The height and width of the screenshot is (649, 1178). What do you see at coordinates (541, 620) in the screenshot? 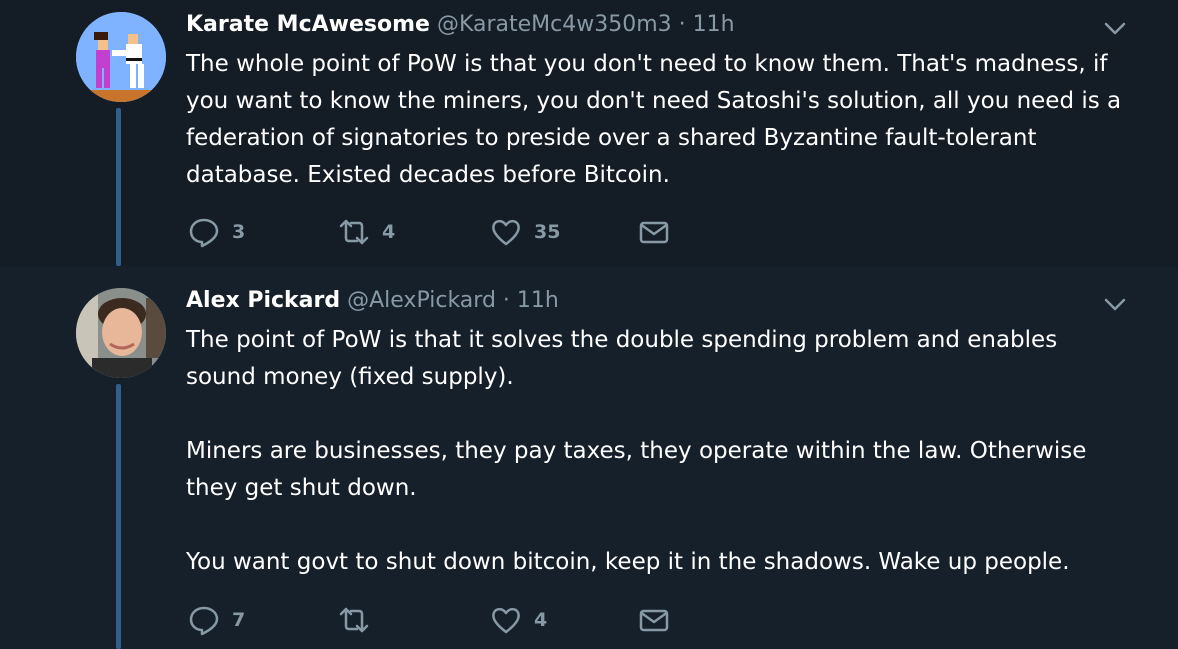
I see `like-count: 4` at bounding box center [541, 620].